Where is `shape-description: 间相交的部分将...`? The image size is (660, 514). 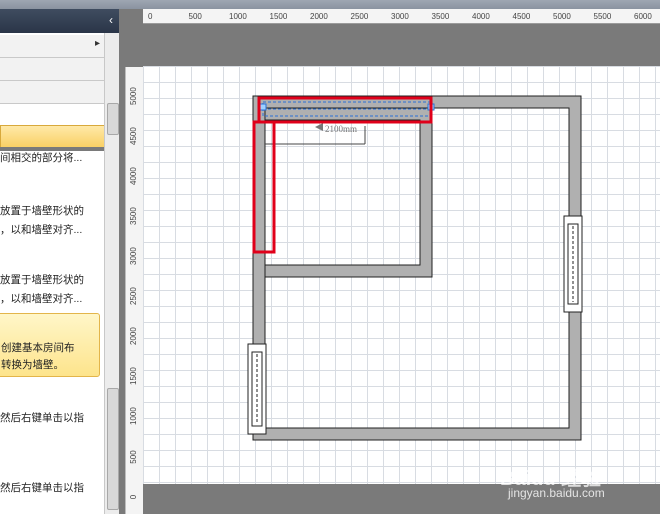 shape-description: 间相交的部分将... is located at coordinates (41, 158).